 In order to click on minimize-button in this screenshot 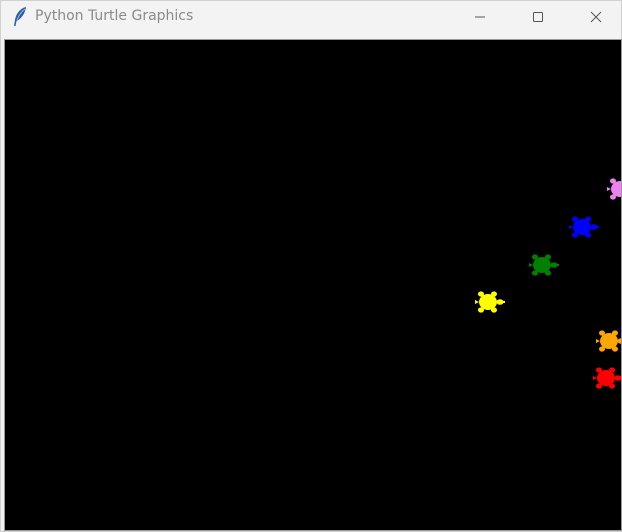, I will do `click(480, 17)`.